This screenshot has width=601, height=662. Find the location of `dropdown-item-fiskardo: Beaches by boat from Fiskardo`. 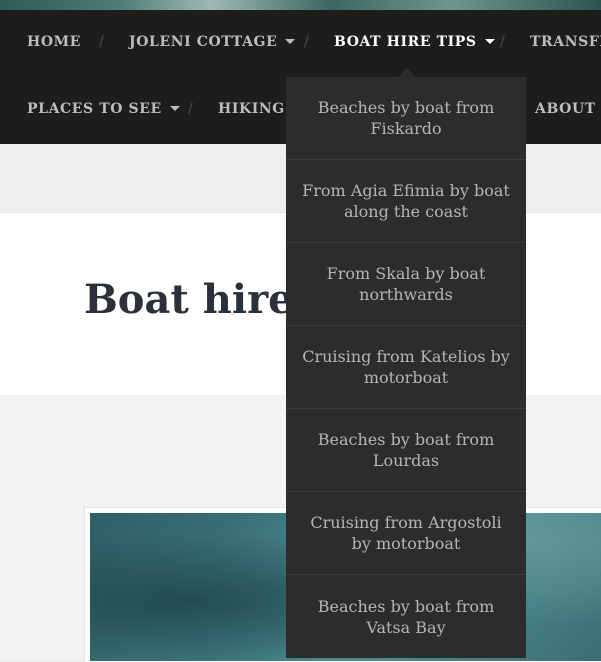

dropdown-item-fiskardo: Beaches by boat from Fiskardo is located at coordinates (406, 118).